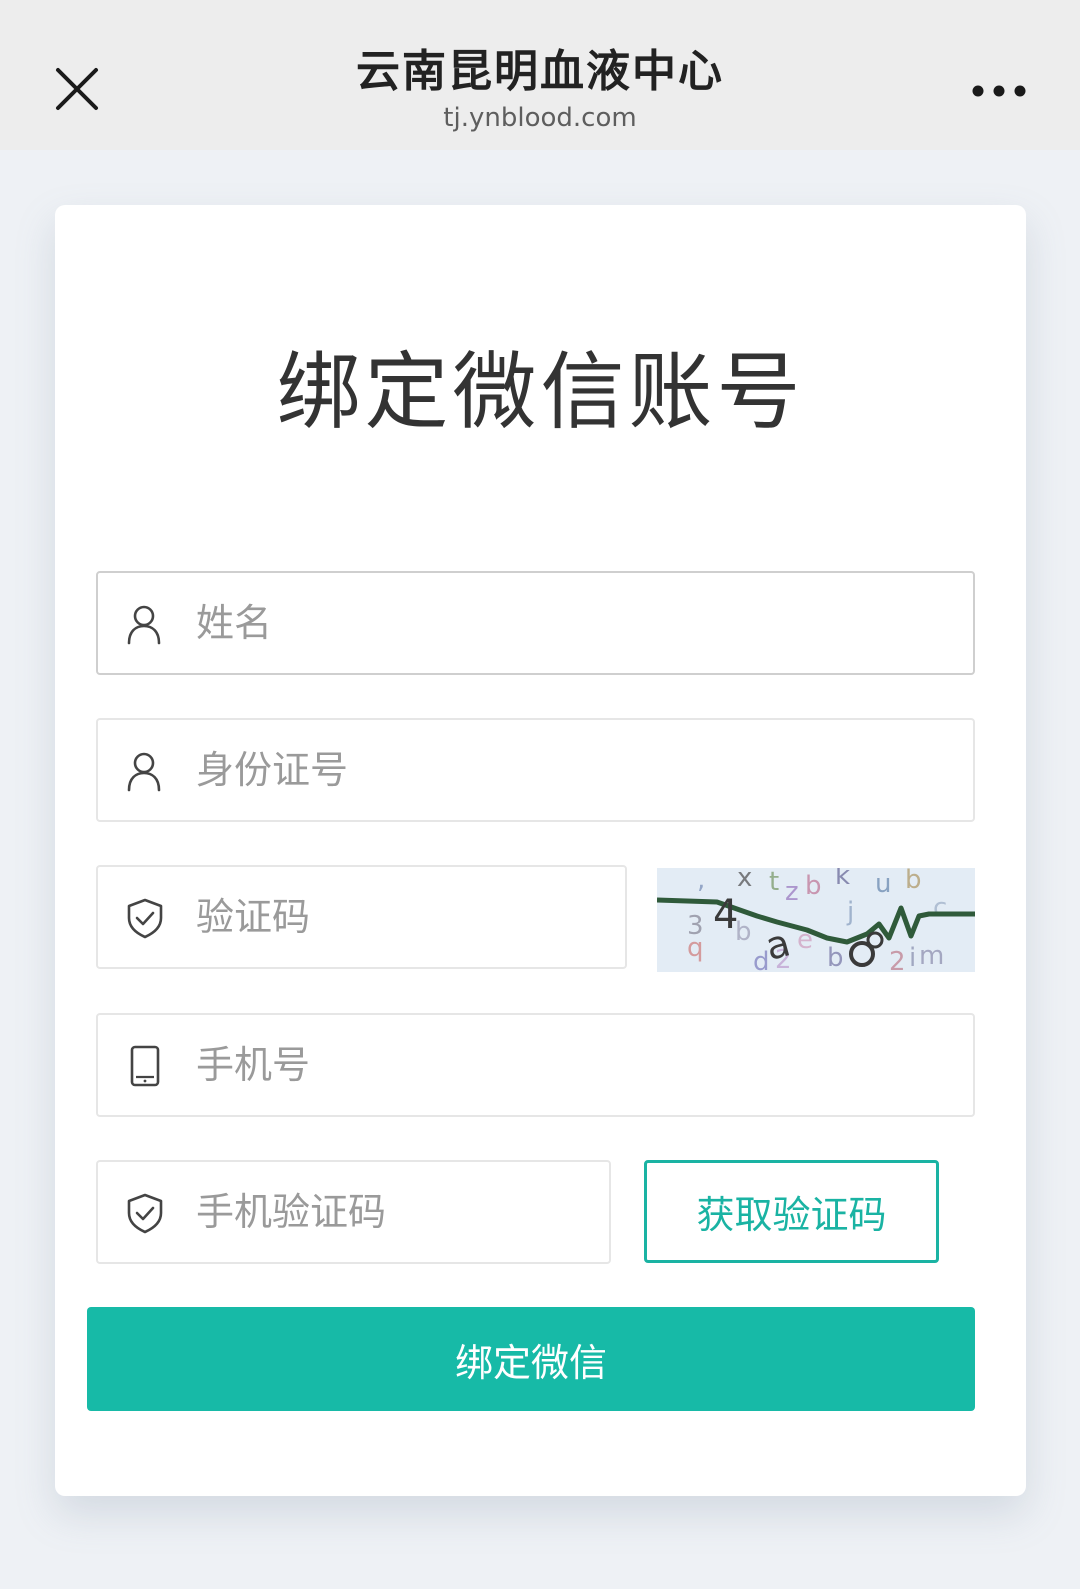  I want to click on svg-text: m, so click(931, 956).